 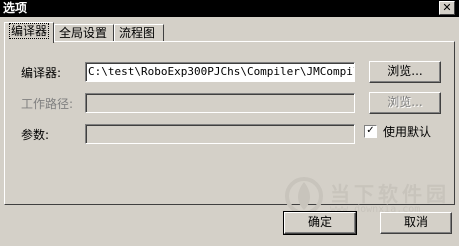 I want to click on tab-flowchart: 流程图, so click(x=139, y=33).